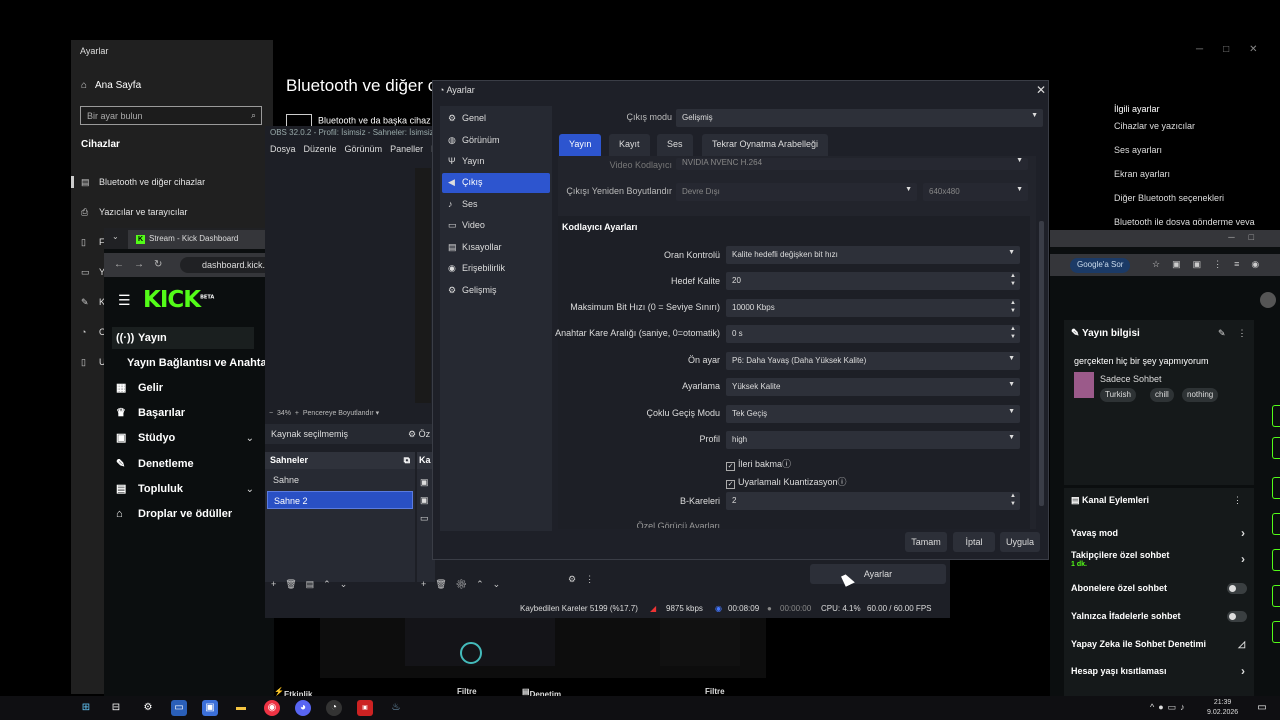 The height and width of the screenshot is (720, 1280). Describe the element at coordinates (496, 119) in the screenshot. I see `sidebar-item-genel: ⚙ Genel` at that location.